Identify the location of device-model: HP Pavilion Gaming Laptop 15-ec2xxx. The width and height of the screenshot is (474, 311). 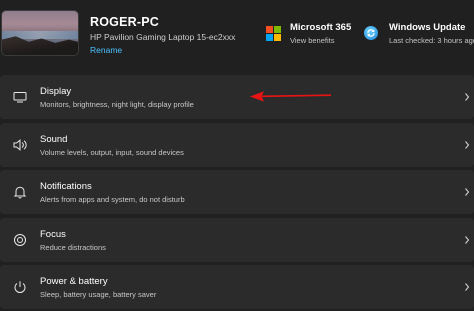
(163, 37).